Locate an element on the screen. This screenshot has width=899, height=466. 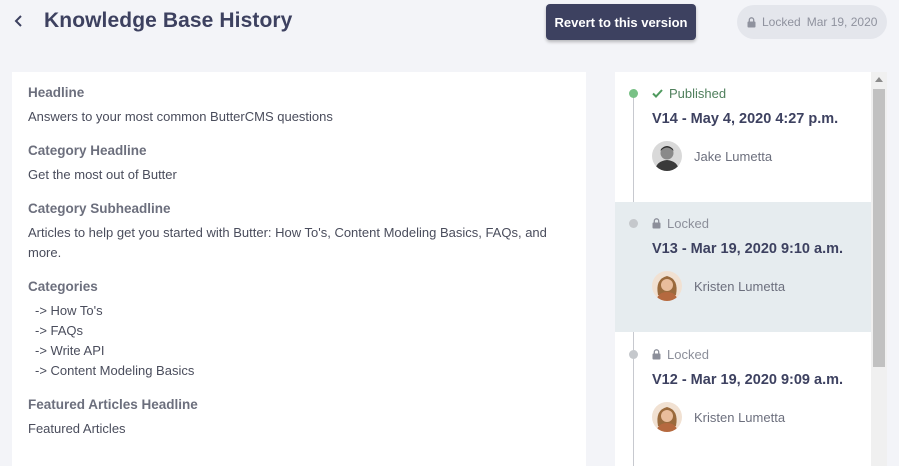
version-author: Jake Lumetta is located at coordinates (761, 156).